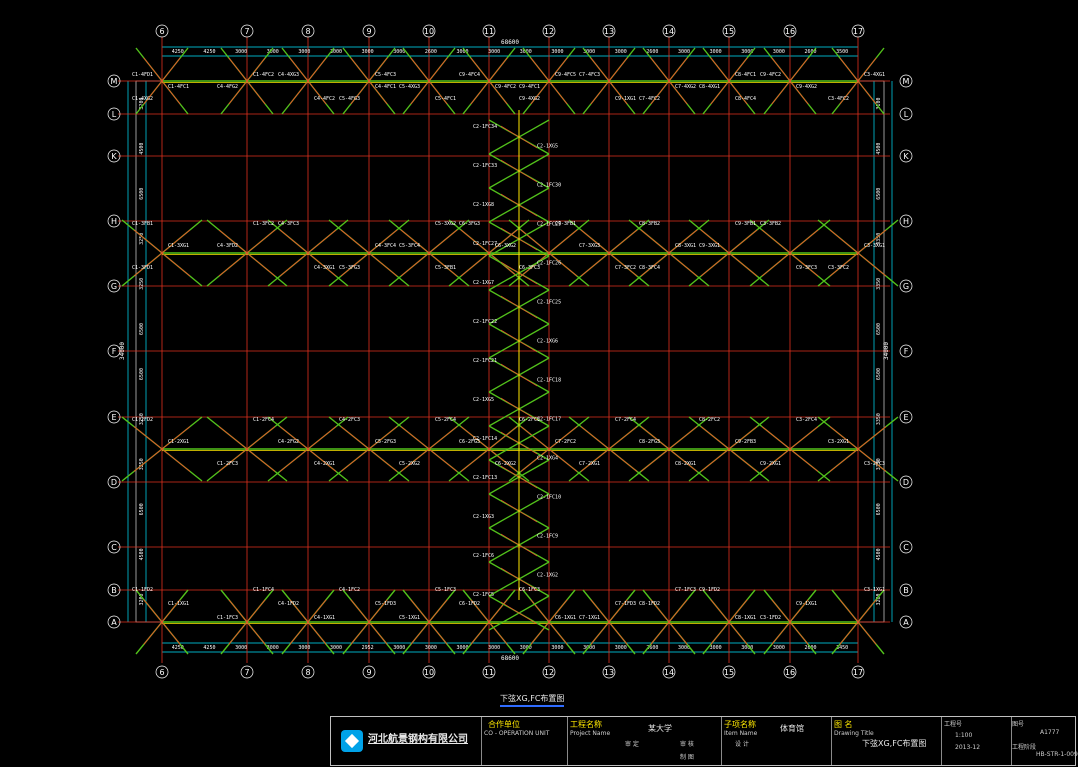 The width and height of the screenshot is (1078, 767). What do you see at coordinates (324, 99) in the screenshot?
I see `brace-label-row-m: C4-4FC2` at bounding box center [324, 99].